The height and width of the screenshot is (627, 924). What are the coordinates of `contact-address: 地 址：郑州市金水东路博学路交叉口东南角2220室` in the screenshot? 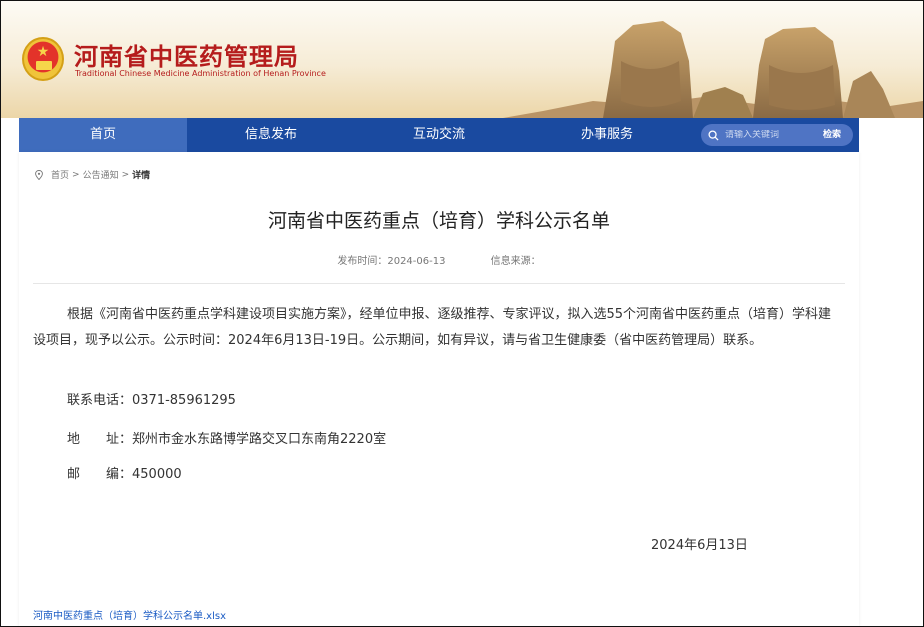 It's located at (227, 439).